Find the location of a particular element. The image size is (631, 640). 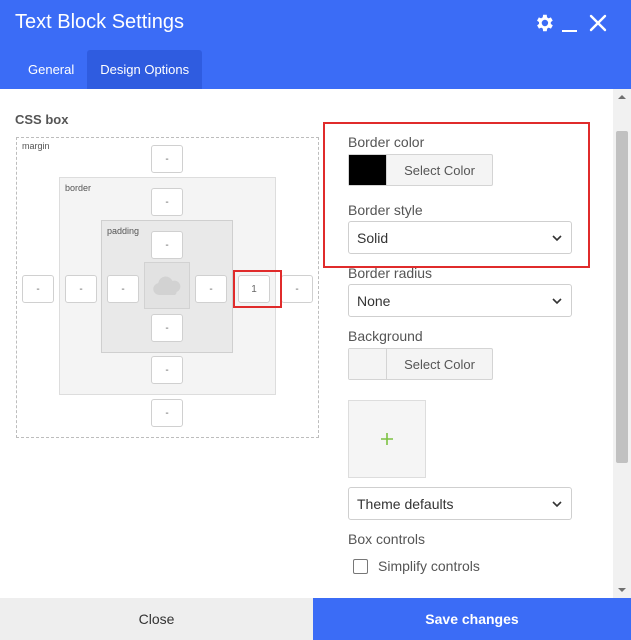

tab-general: General is located at coordinates (51, 69).